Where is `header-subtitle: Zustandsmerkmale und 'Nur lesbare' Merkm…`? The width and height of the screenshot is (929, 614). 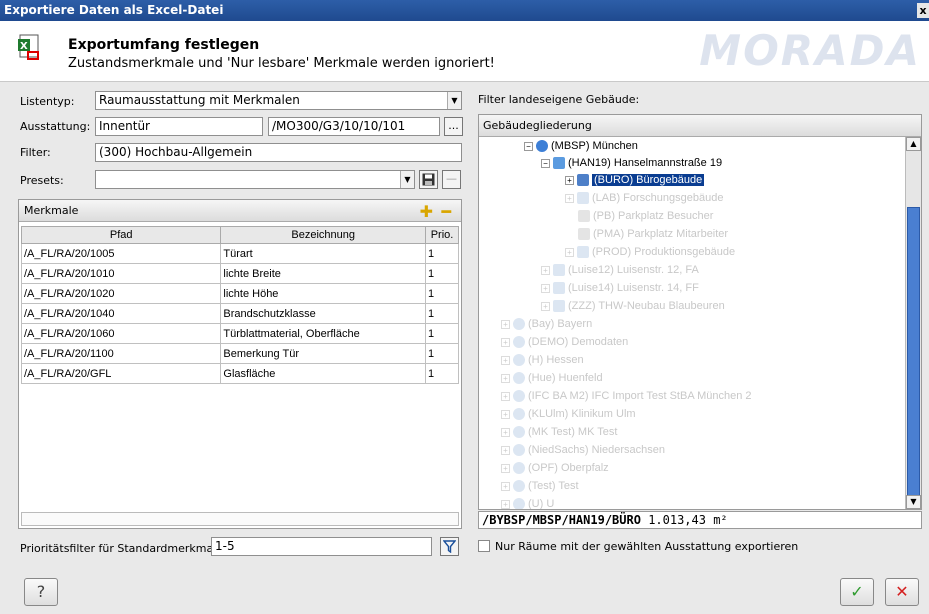
header-subtitle: Zustandsmerkmale und 'Nur lesbare' Merkm… is located at coordinates (281, 63).